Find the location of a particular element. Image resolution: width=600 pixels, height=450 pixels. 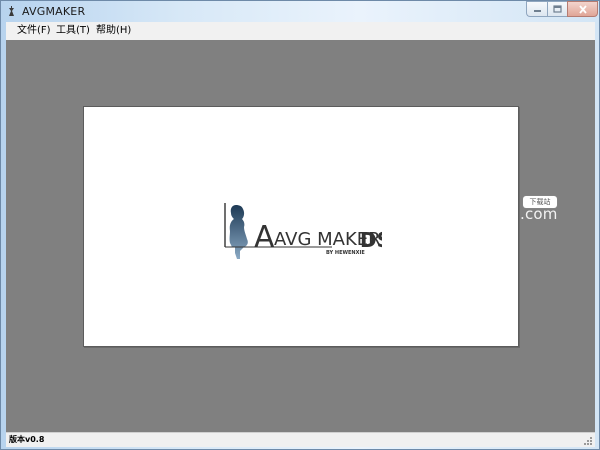

maximize-icon is located at coordinates (557, 9).